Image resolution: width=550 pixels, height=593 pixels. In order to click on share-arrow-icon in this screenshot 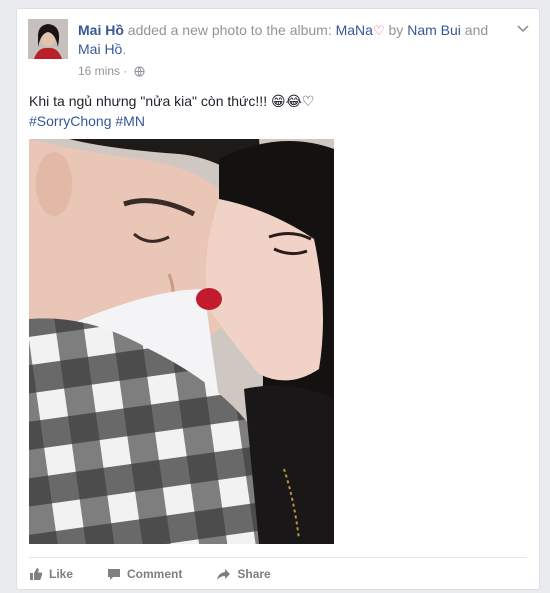, I will do `click(223, 574)`.